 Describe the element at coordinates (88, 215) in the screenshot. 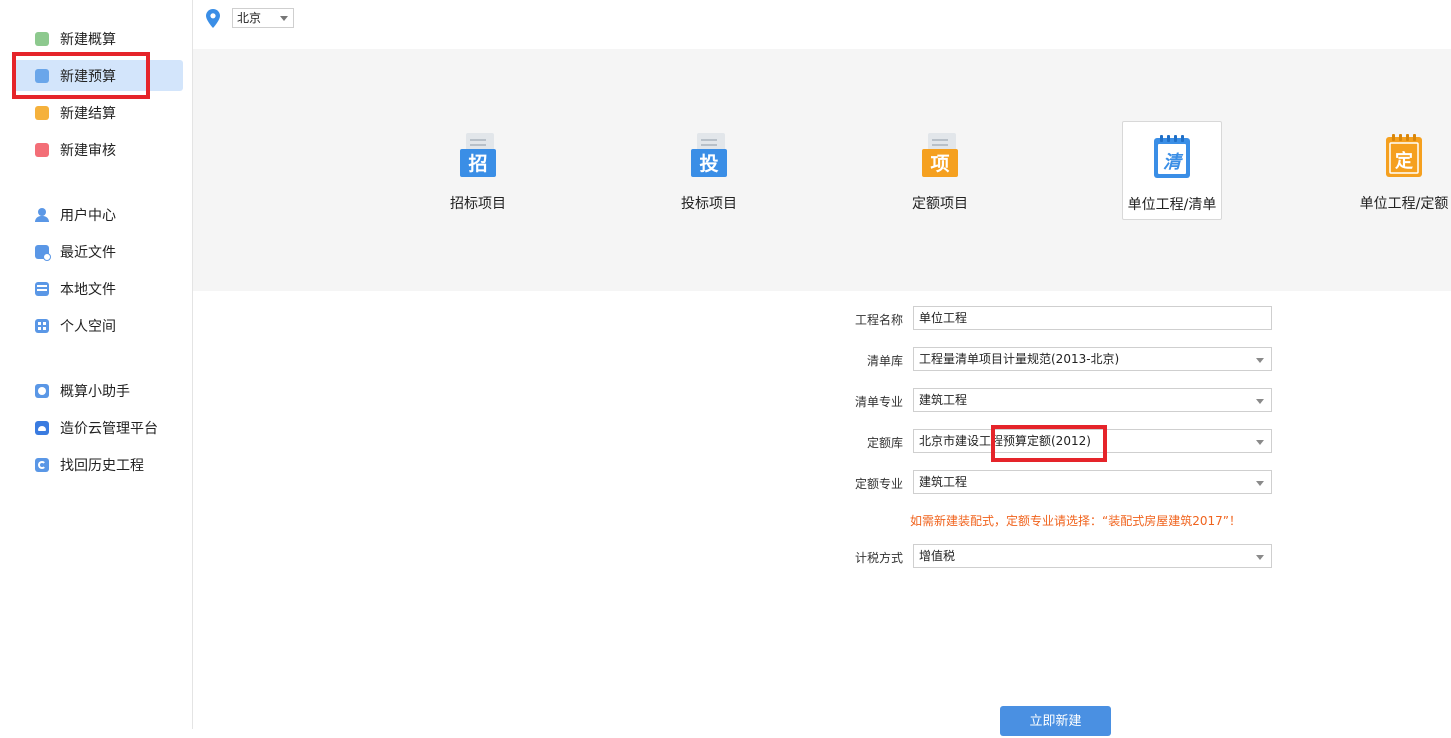

I see `sidebar-item-label: 用户中心` at that location.